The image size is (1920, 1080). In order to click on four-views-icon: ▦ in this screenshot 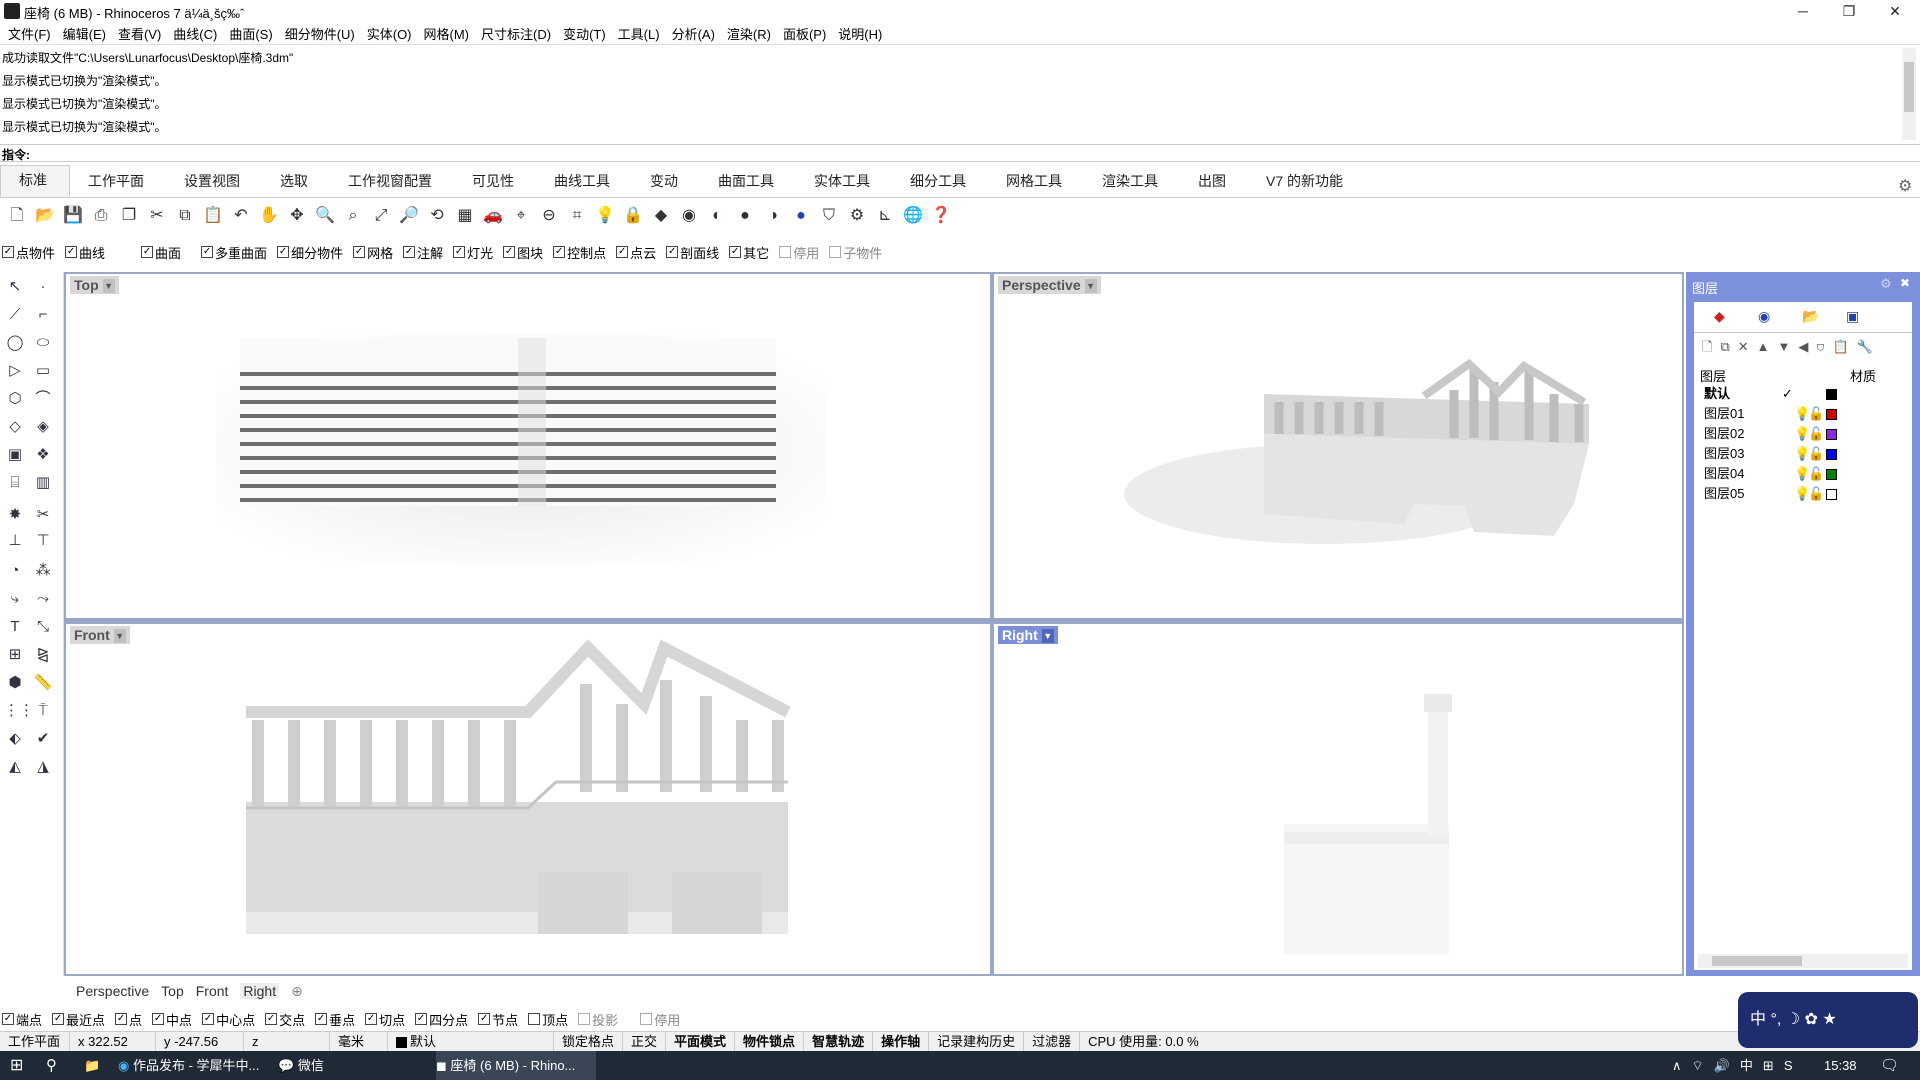, I will do `click(465, 216)`.